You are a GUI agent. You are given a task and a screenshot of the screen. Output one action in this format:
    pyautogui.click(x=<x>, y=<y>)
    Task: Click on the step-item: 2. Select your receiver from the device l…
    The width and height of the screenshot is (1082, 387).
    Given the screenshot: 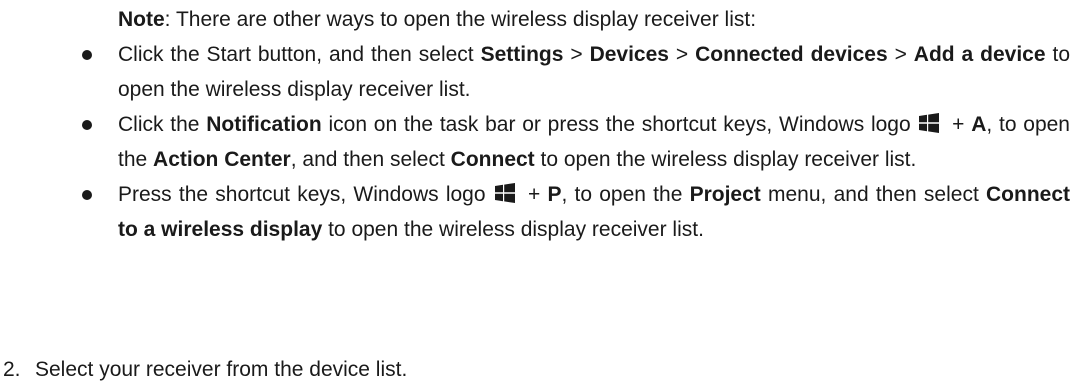 What is the action you would take?
    pyautogui.click(x=205, y=369)
    